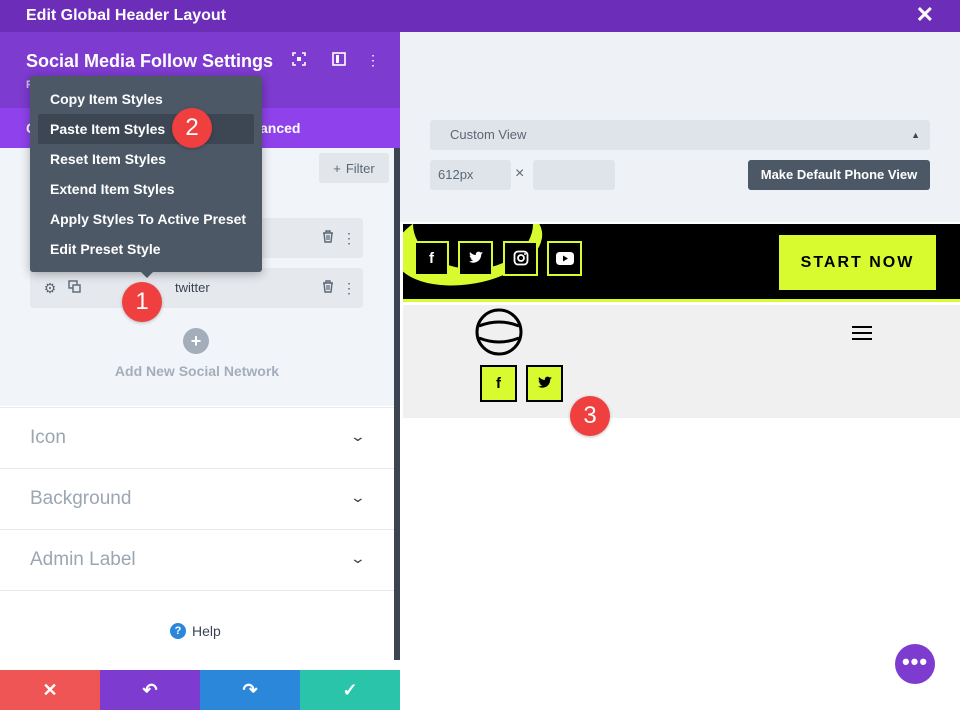 This screenshot has width=960, height=710. Describe the element at coordinates (142, 302) in the screenshot. I see `step-badge-1: 1` at that location.